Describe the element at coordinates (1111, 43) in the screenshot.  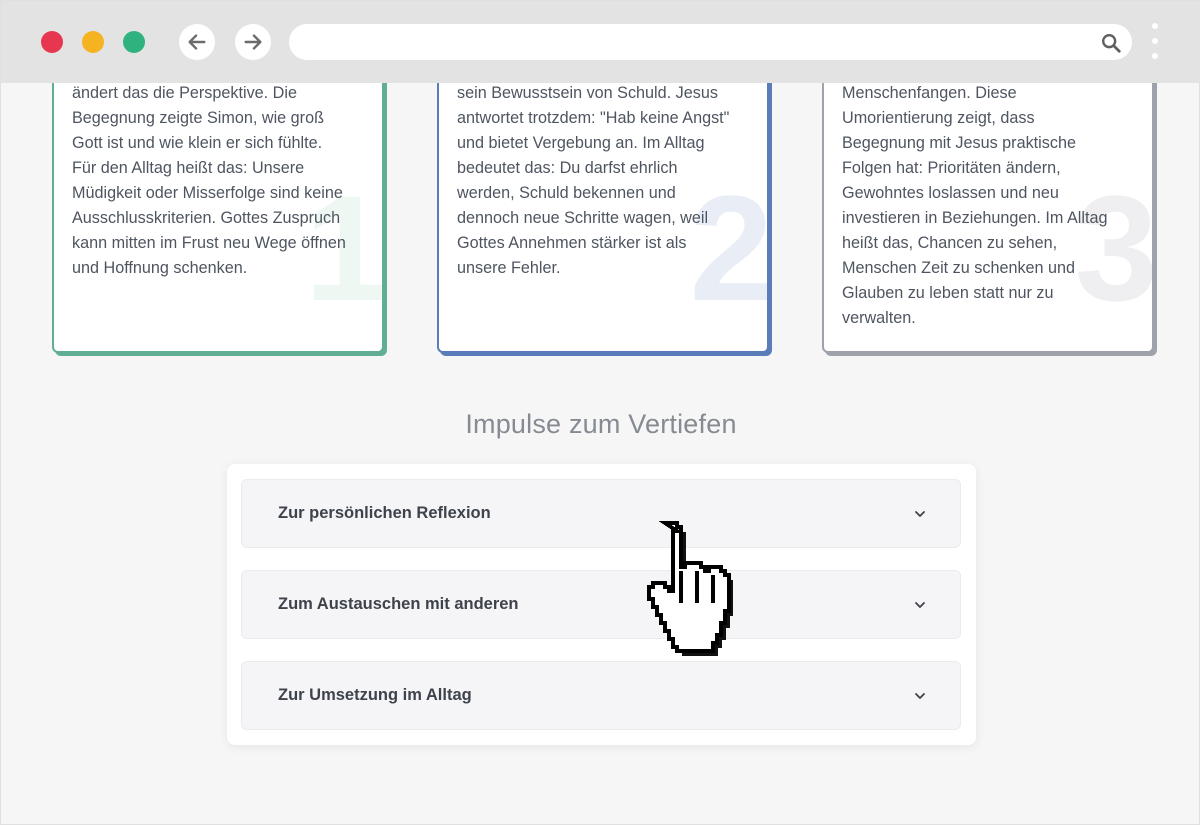
I see `search-icon` at that location.